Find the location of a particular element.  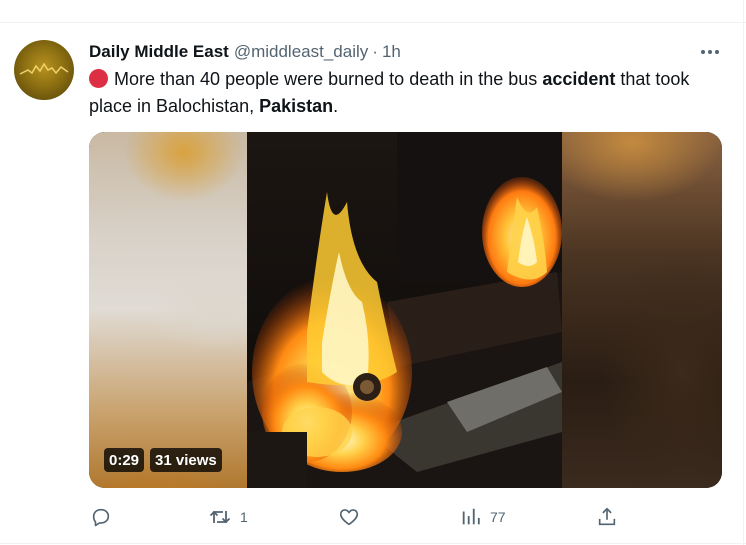

views-chart-icon is located at coordinates (471, 516).